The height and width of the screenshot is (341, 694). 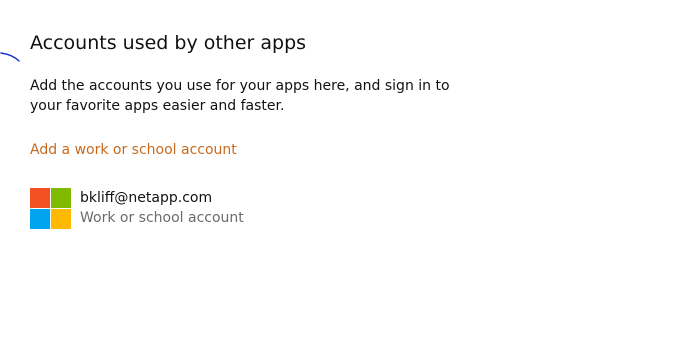 What do you see at coordinates (146, 198) in the screenshot?
I see `account-email: bkliff@netapp.com` at bounding box center [146, 198].